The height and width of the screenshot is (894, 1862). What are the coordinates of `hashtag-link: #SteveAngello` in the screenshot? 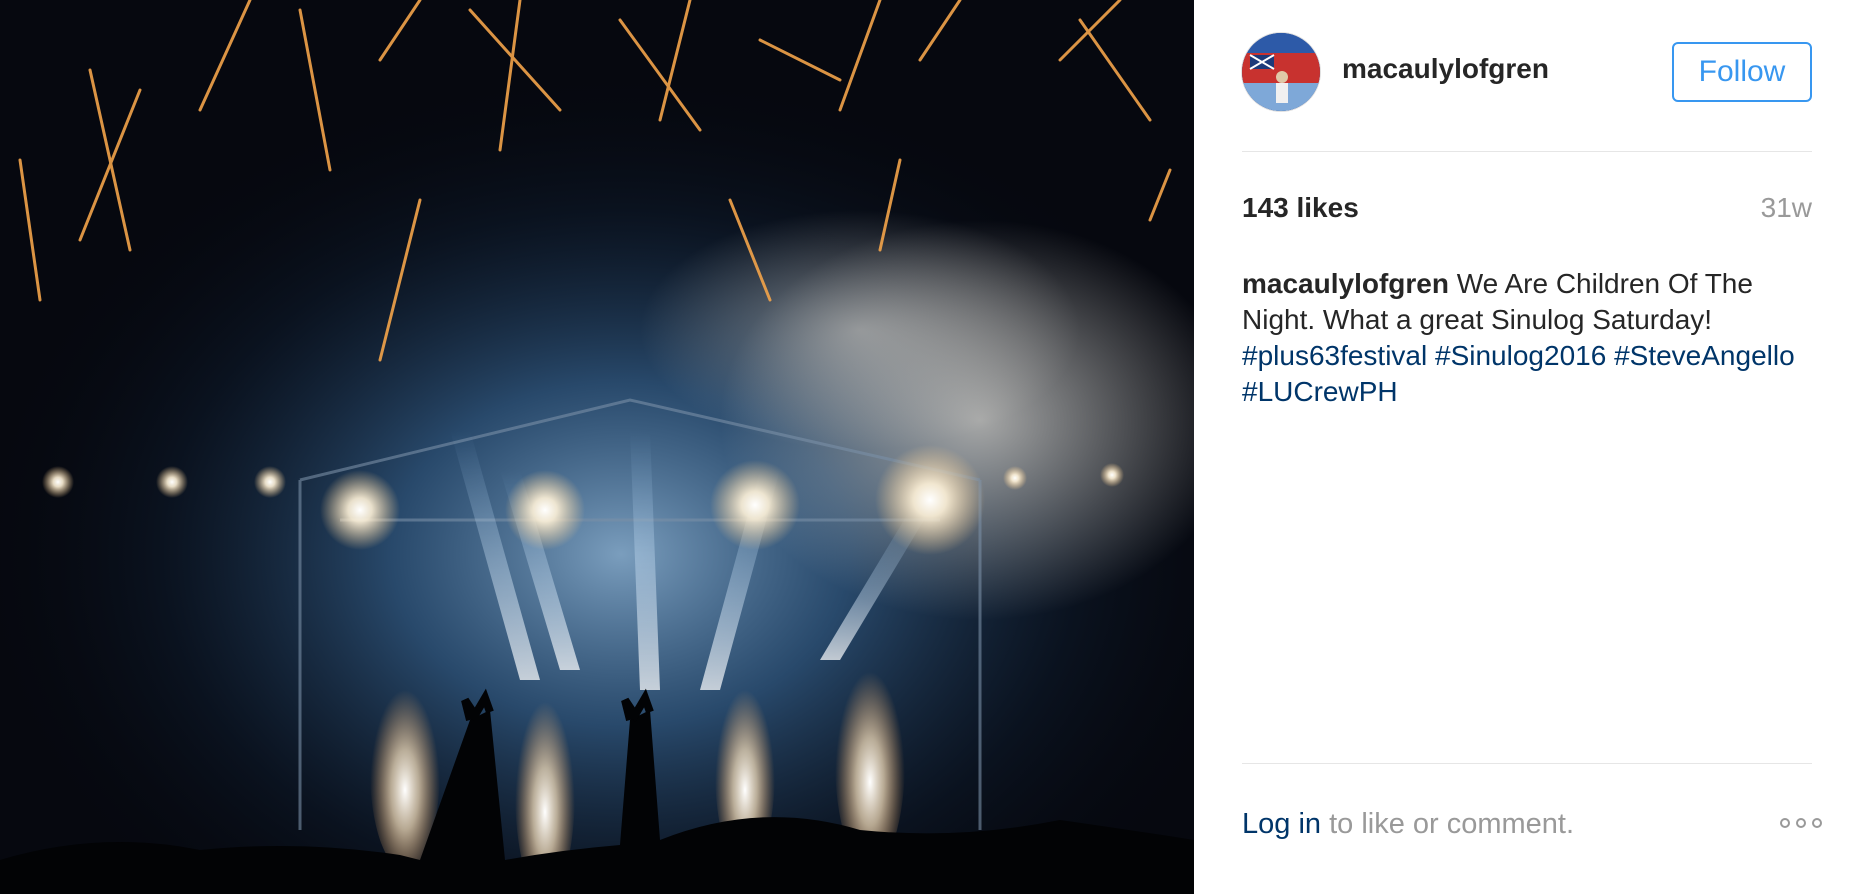 It's located at (1704, 355).